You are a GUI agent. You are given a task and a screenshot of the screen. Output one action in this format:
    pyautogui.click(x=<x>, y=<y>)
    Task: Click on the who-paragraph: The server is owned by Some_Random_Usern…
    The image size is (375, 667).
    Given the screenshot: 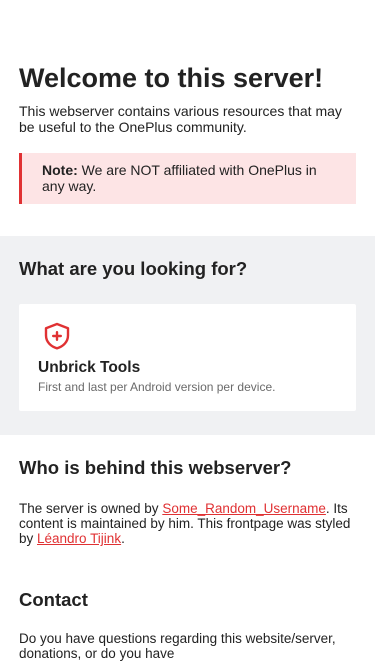 What is the action you would take?
    pyautogui.click(x=187, y=523)
    